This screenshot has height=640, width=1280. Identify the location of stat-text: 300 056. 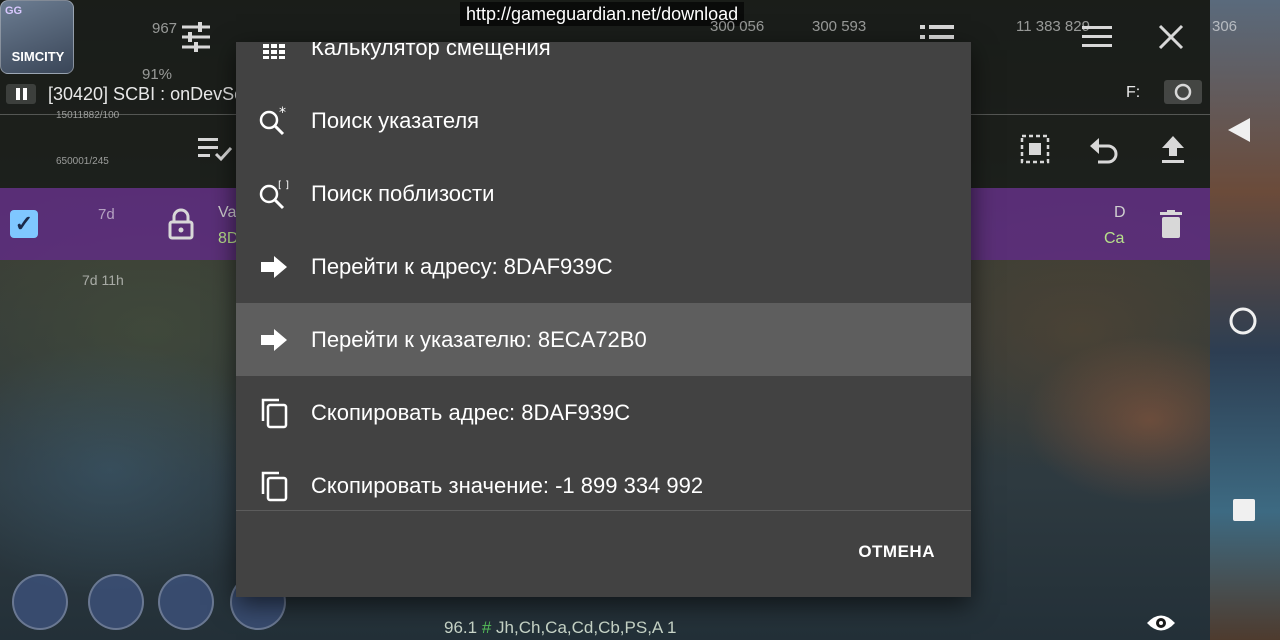
(737, 26).